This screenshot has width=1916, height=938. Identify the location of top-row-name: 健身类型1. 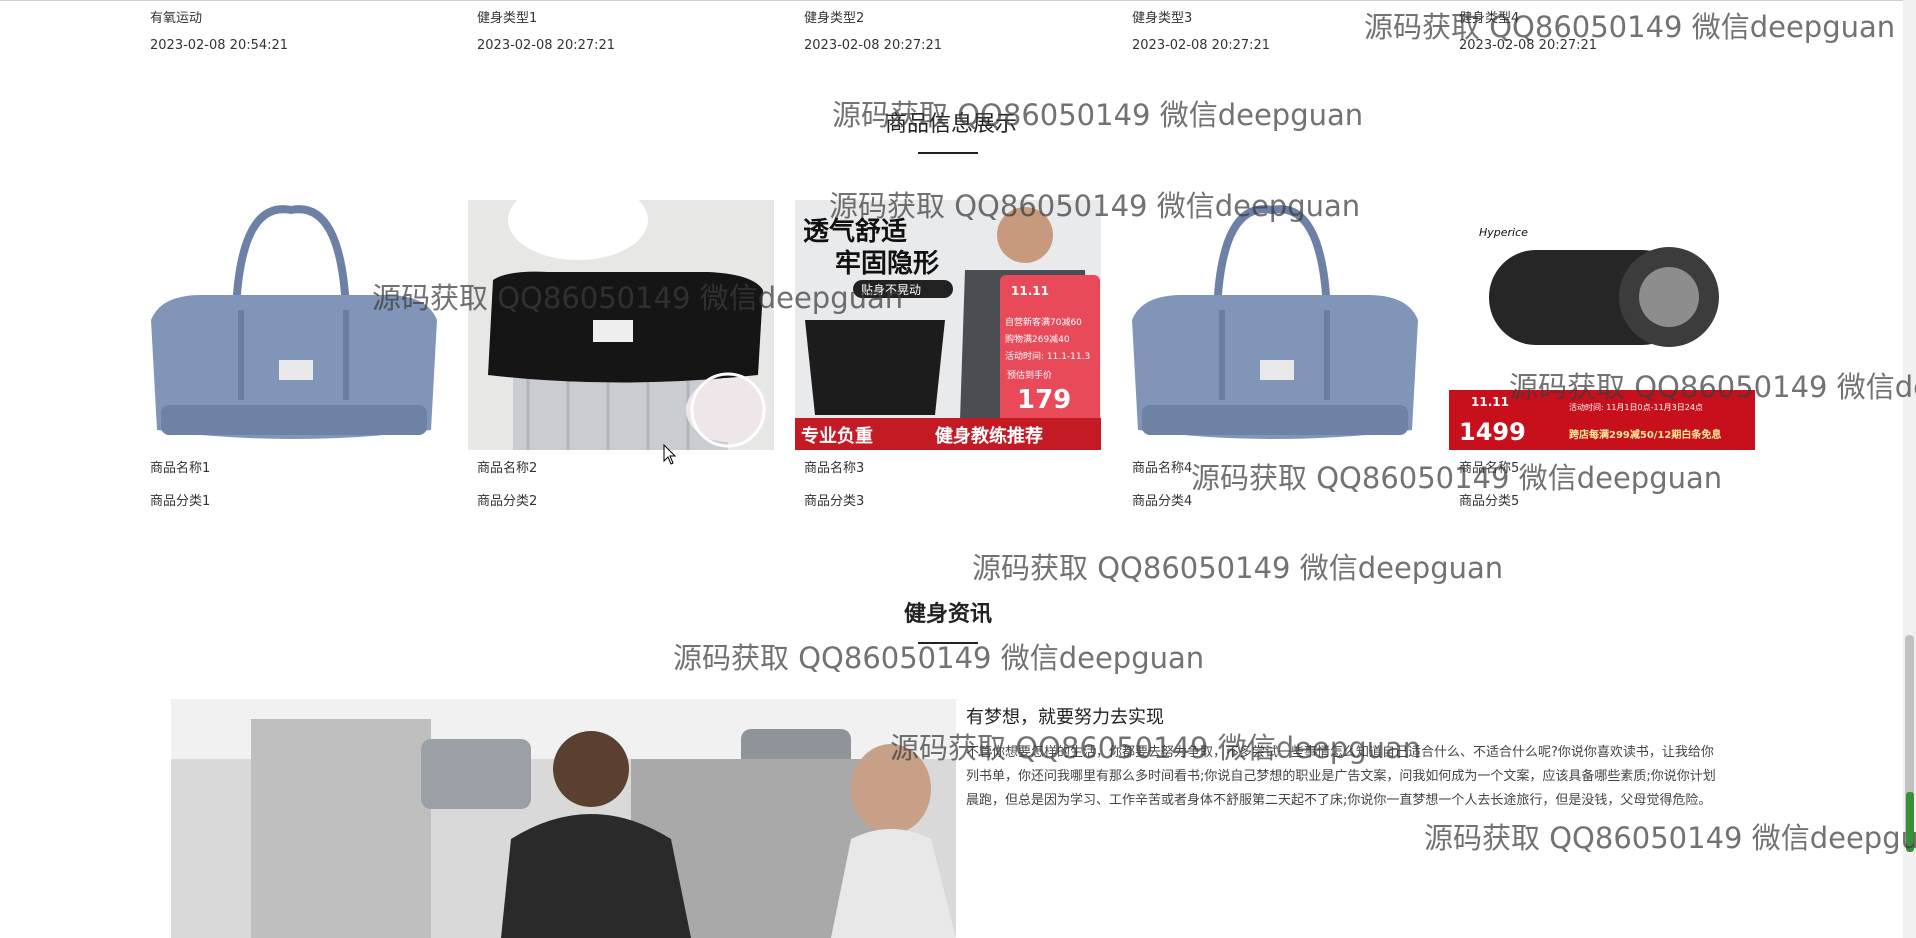
(507, 16).